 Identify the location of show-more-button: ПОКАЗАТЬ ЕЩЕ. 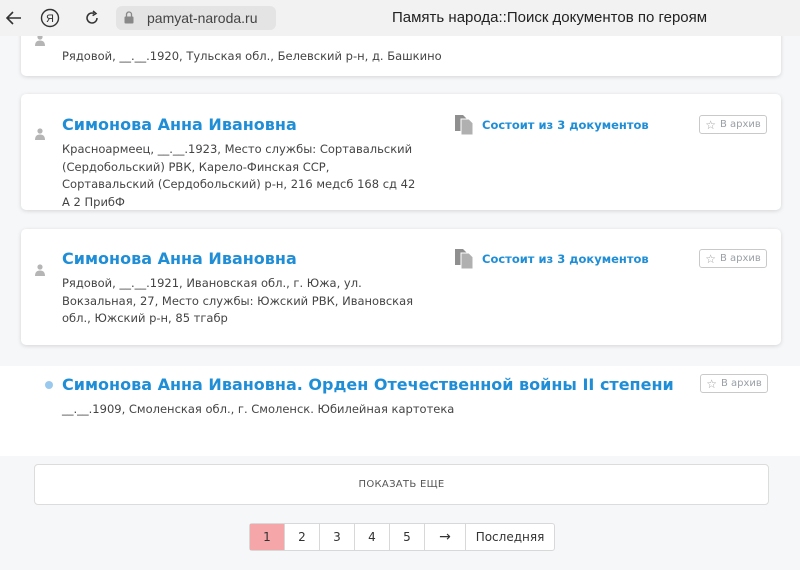
(401, 484).